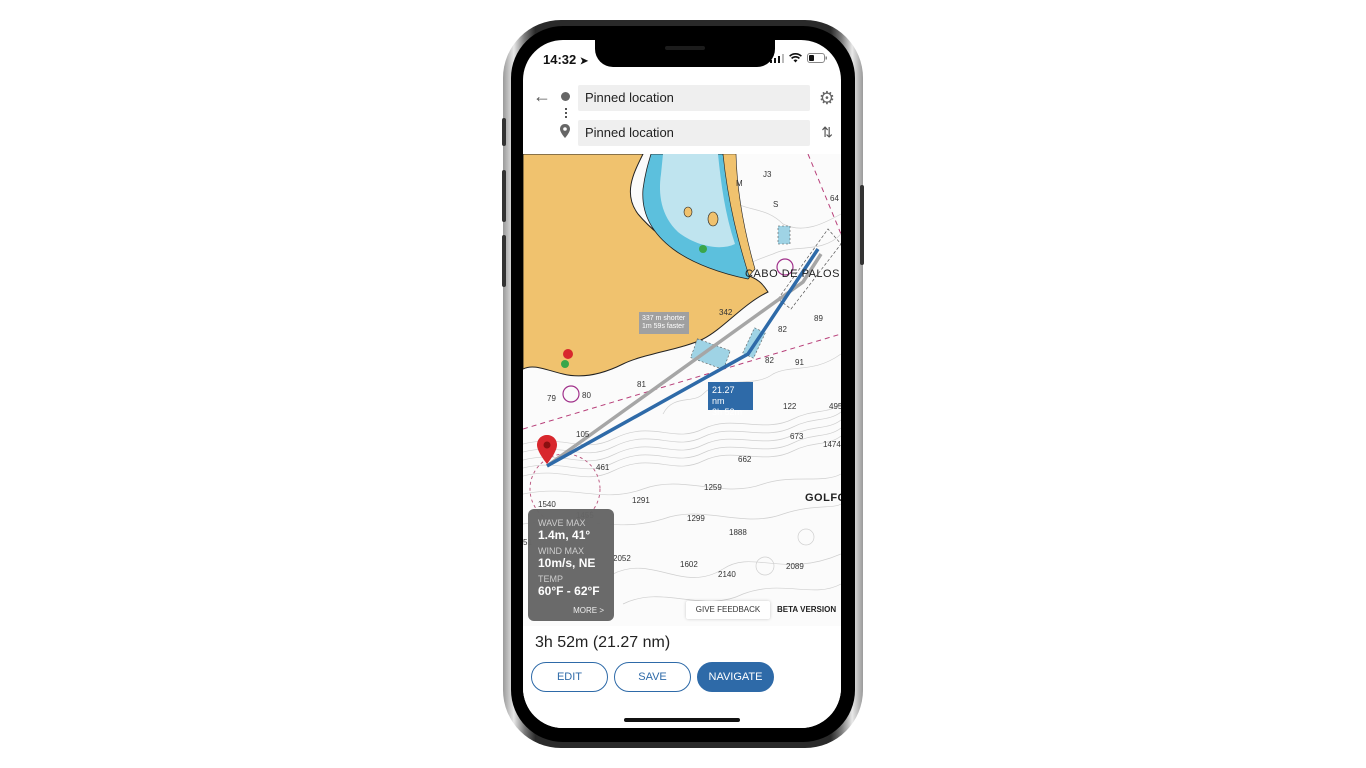 Image resolution: width=1366 pixels, height=768 pixels. Describe the element at coordinates (818, 318) in the screenshot. I see `depth-label: 89` at that location.